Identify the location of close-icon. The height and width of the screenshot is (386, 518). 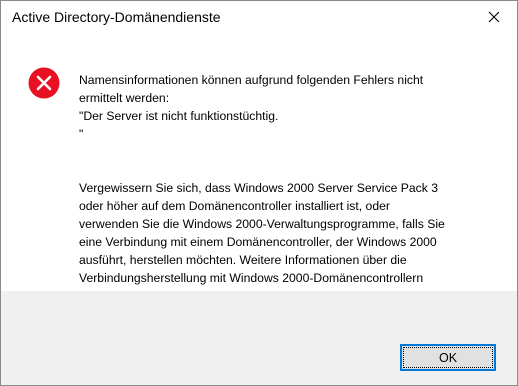
(494, 17).